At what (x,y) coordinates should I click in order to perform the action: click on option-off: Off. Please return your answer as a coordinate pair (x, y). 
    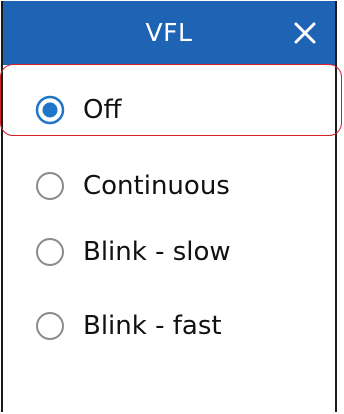
    Looking at the image, I should click on (169, 110).